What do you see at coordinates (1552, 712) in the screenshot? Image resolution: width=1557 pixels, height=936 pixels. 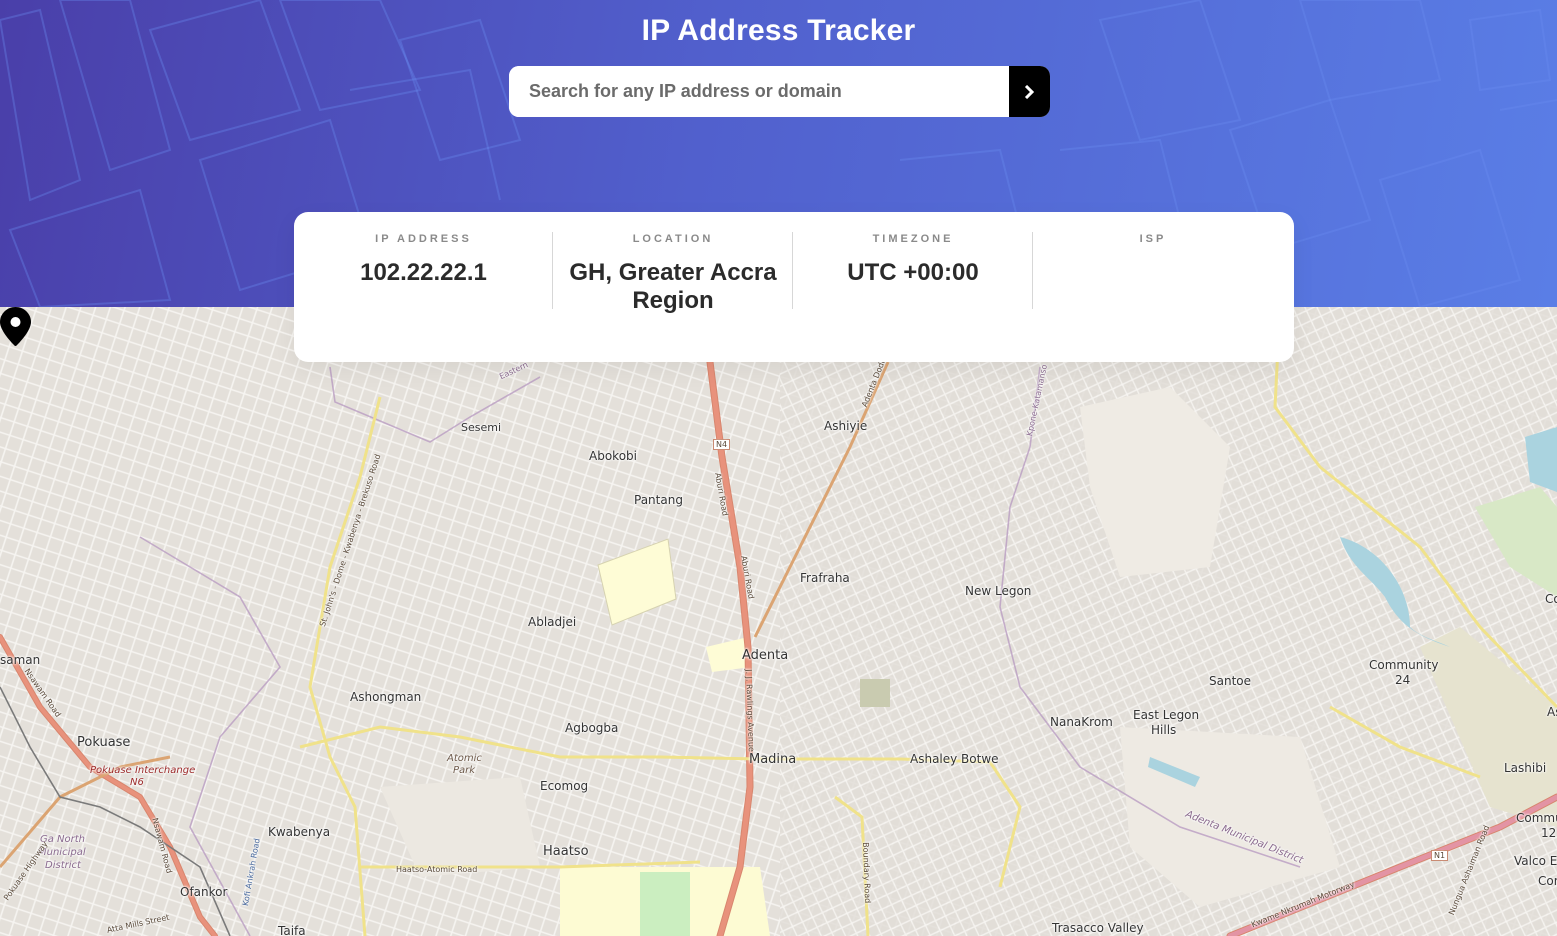 I see `map-label: As` at bounding box center [1552, 712].